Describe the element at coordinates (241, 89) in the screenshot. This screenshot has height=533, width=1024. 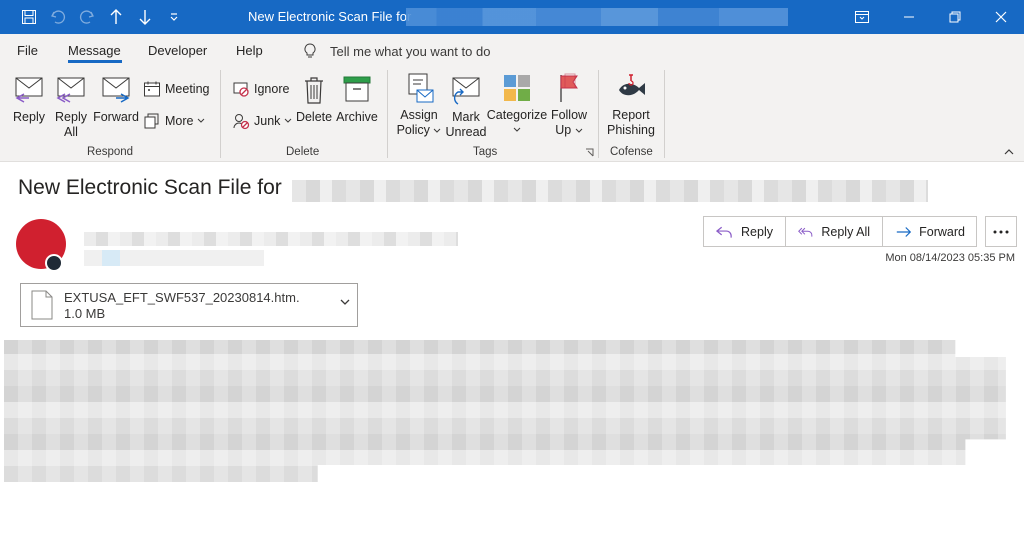
I see `ignore-icon` at that location.